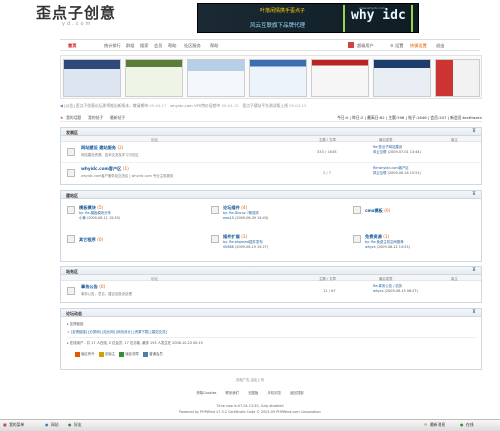  Describe the element at coordinates (395, 289) in the screenshot. I see `forum-last-post: Re:事务公告 / 站务 whycs (2009-06-15 06:27)` at that location.